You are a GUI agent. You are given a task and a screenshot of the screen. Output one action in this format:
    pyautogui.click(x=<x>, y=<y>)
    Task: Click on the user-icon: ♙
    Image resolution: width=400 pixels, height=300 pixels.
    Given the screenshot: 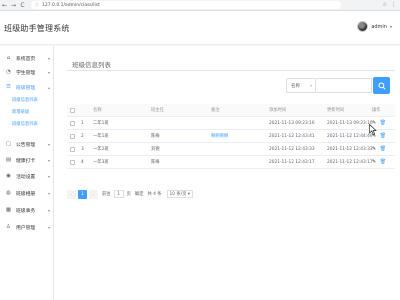 What is the action you would take?
    pyautogui.click(x=8, y=227)
    